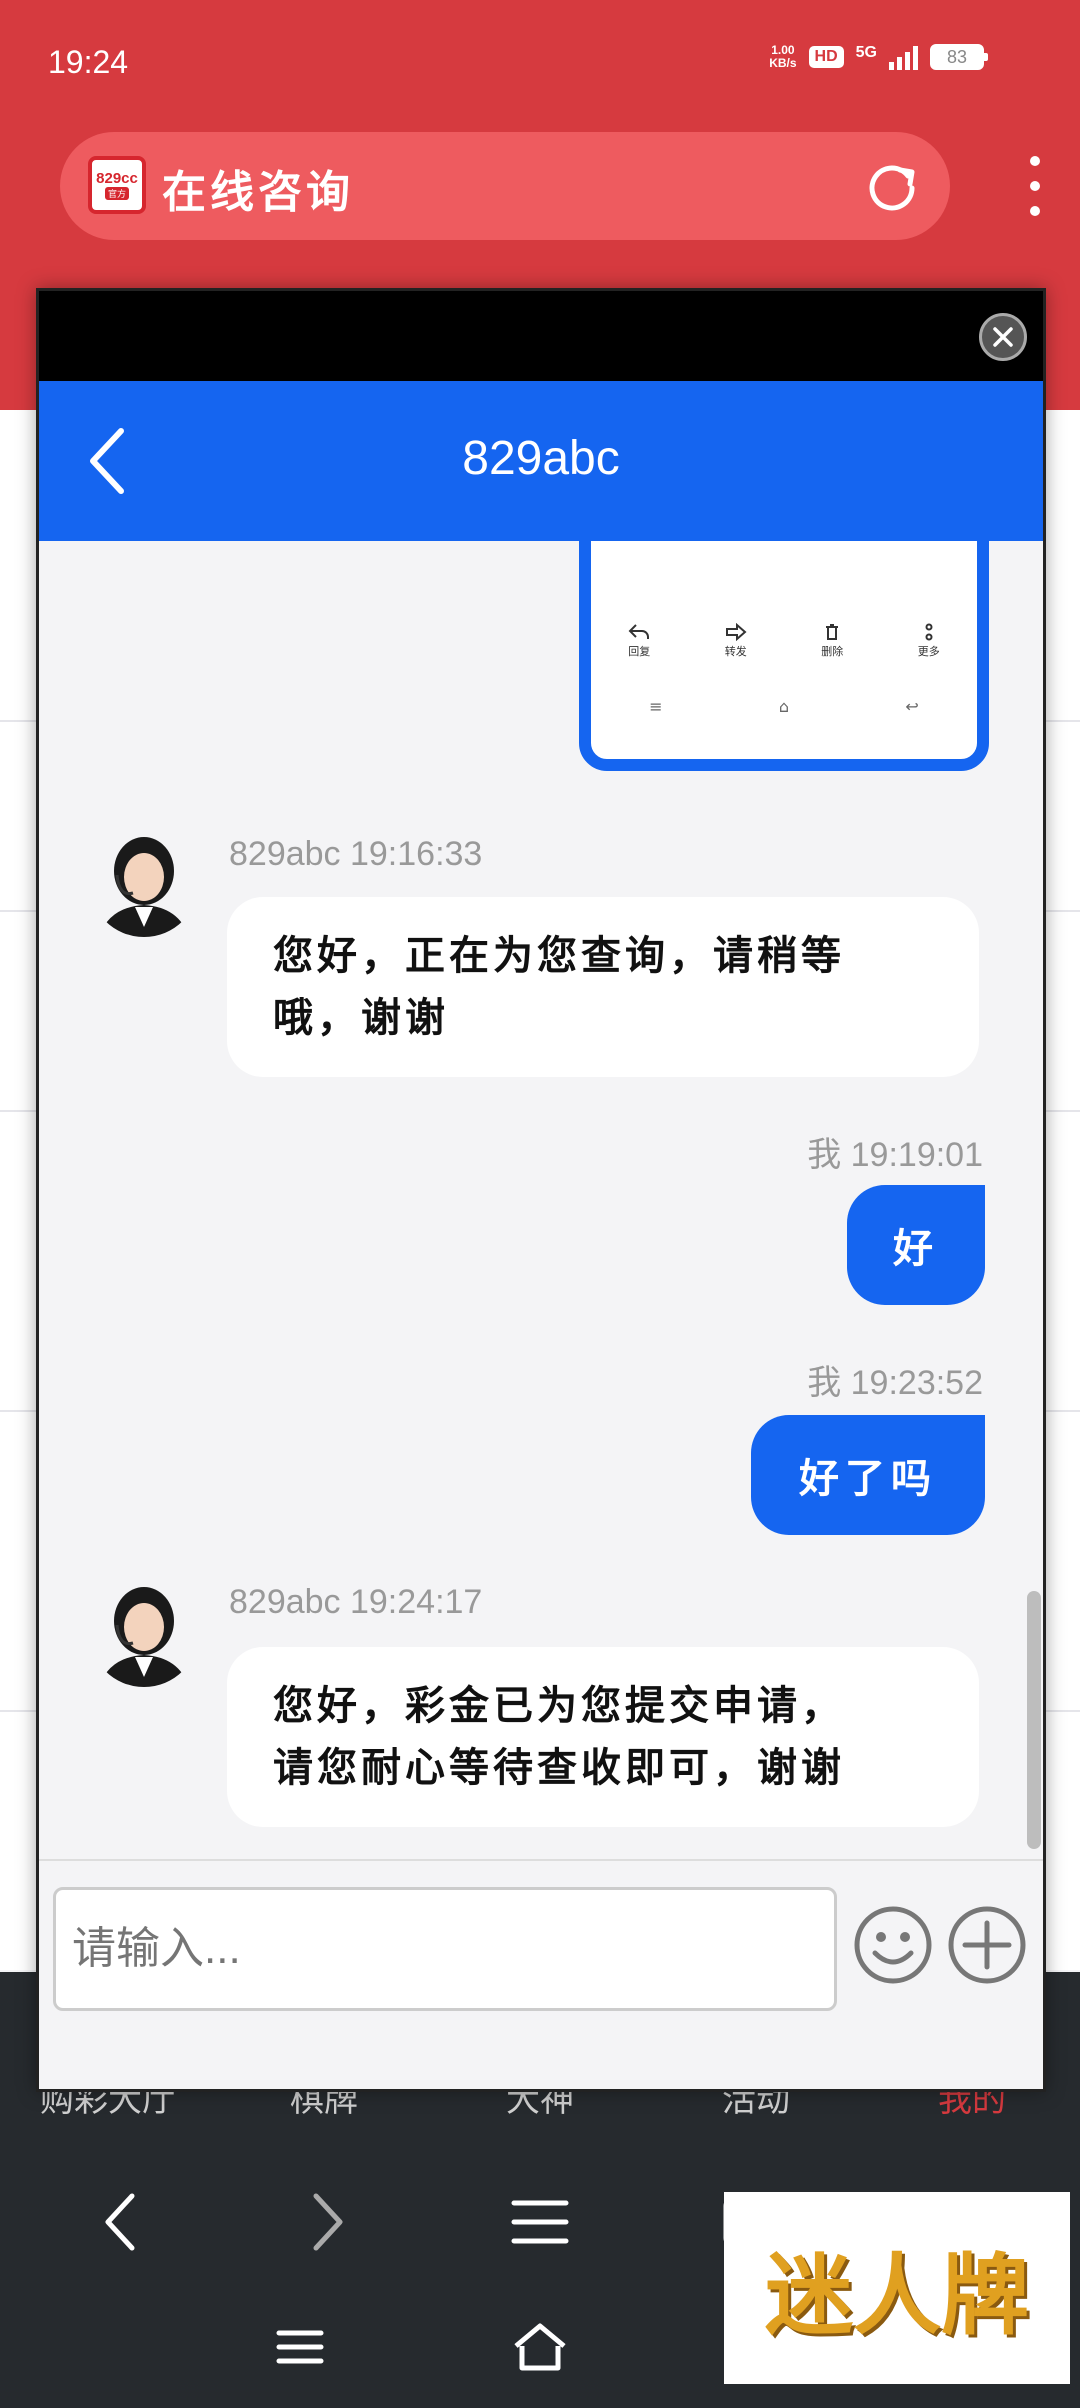 This screenshot has height=2408, width=1080. I want to click on hd-icon: HD, so click(826, 57).